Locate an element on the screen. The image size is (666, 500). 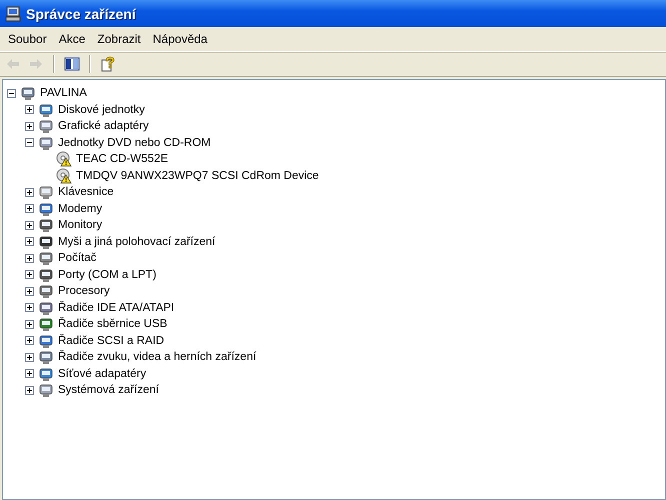
tree-item: Diskové jednotky is located at coordinates (101, 110).